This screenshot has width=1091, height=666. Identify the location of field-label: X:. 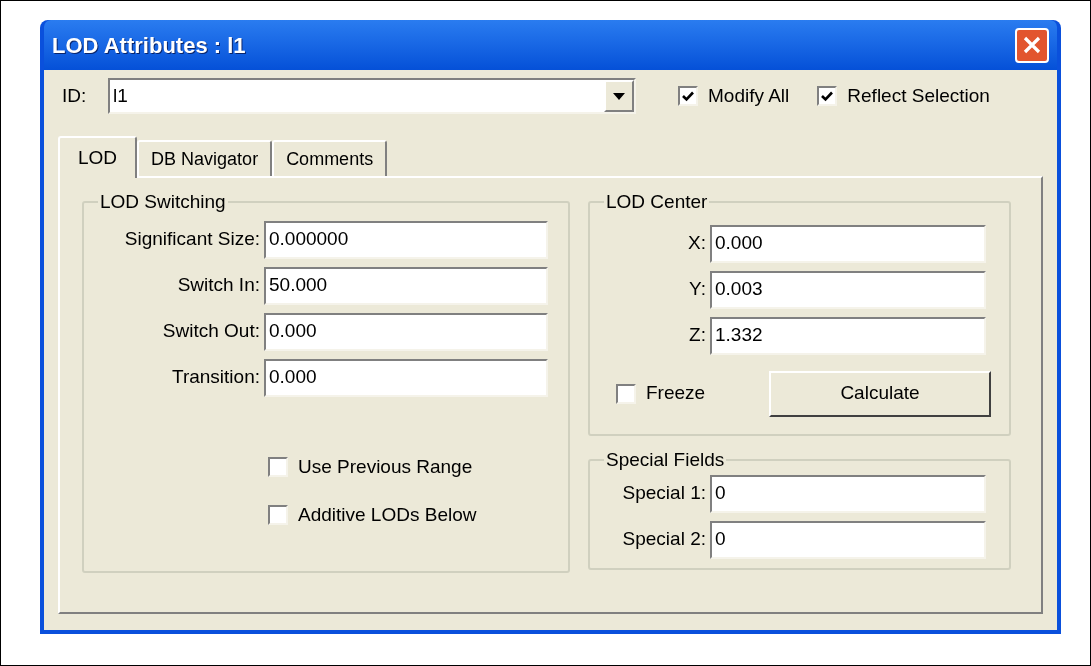
(696, 243).